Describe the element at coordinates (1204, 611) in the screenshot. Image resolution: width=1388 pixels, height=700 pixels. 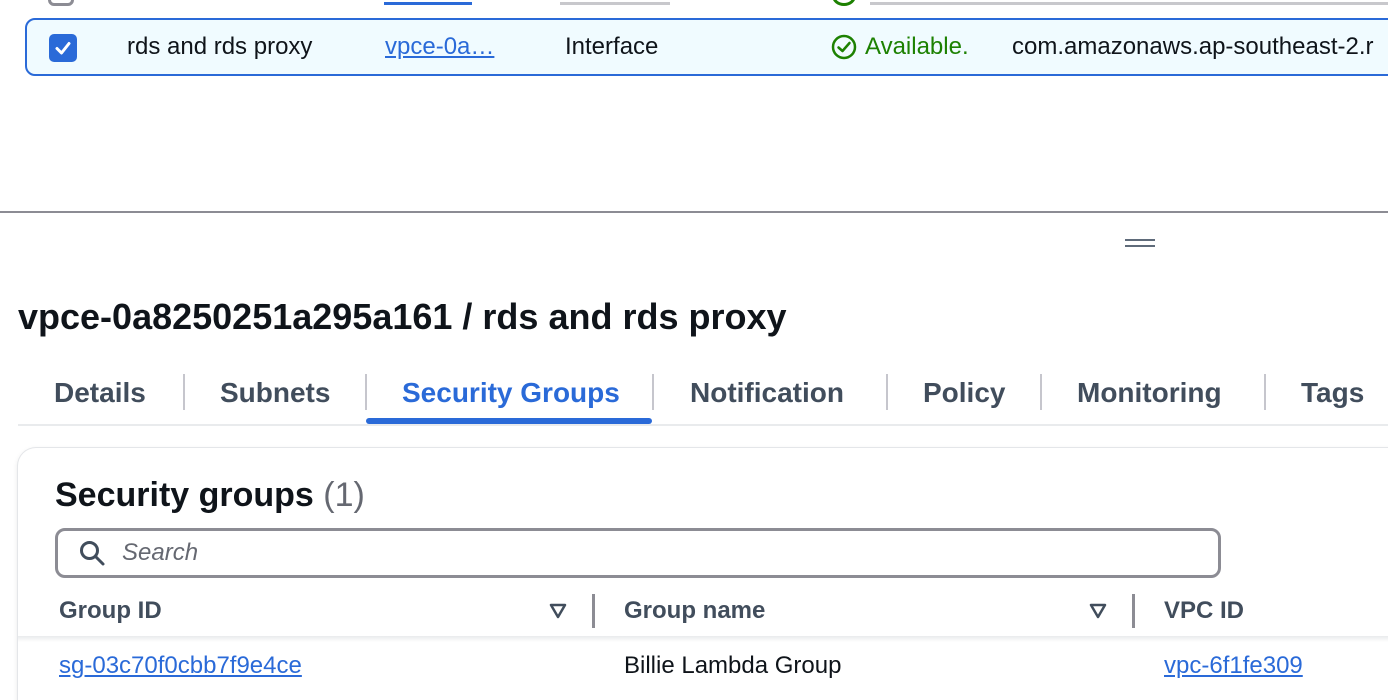
I see `column-header-vpc-id: VPC ID` at that location.